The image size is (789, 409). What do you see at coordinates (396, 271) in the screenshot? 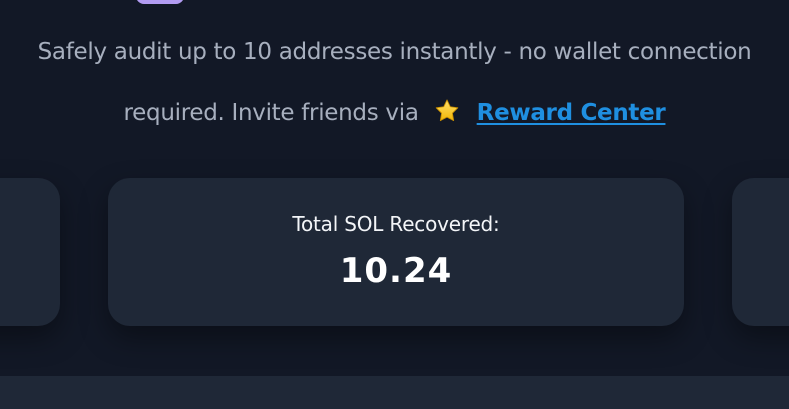
I see `total-sol-recovered-value: 10.24` at bounding box center [396, 271].